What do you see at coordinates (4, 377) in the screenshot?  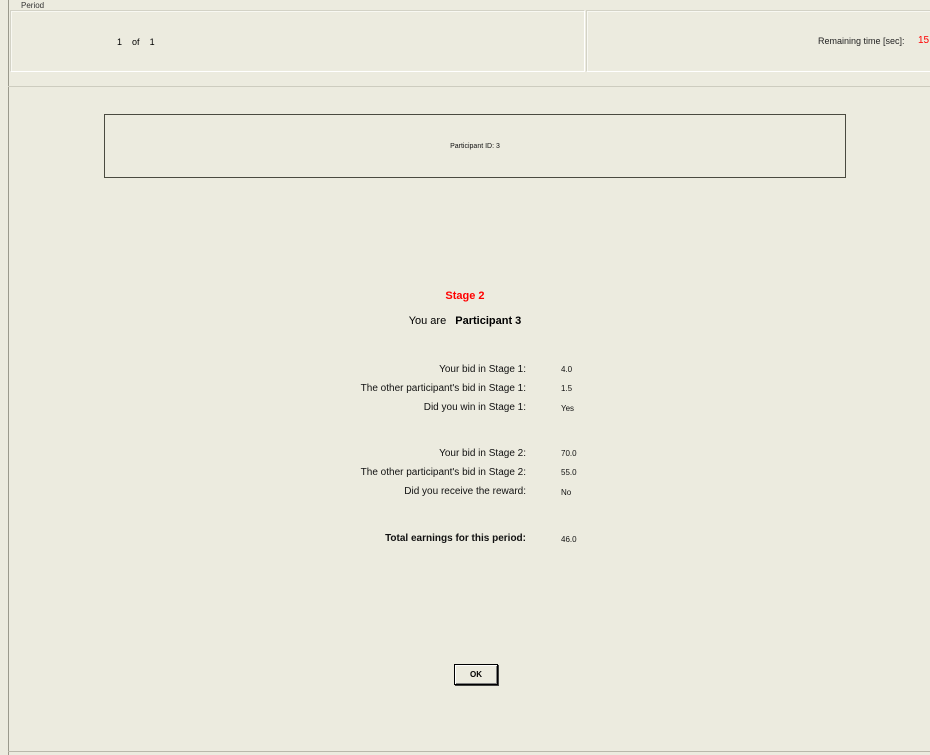 I see `left-frame-edge` at bounding box center [4, 377].